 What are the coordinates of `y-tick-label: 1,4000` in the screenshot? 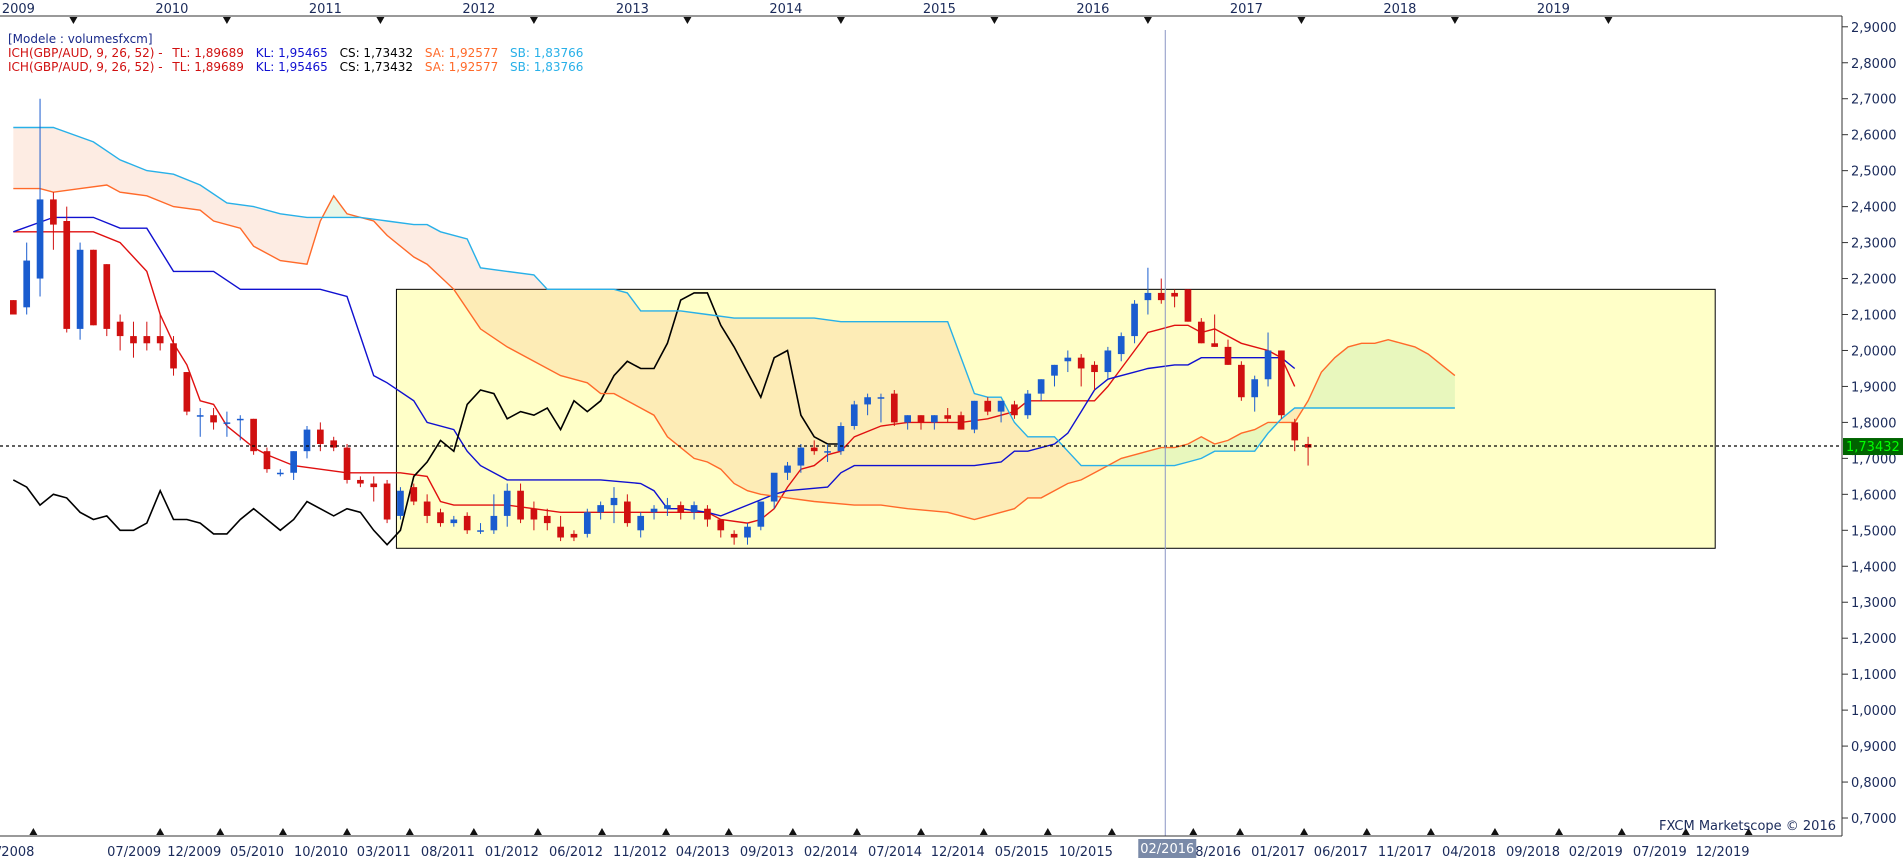 It's located at (1874, 567).